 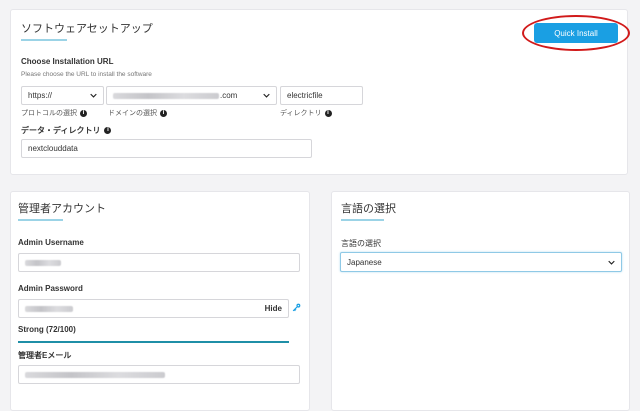 I want to click on language-title: 言語の選択, so click(x=368, y=209).